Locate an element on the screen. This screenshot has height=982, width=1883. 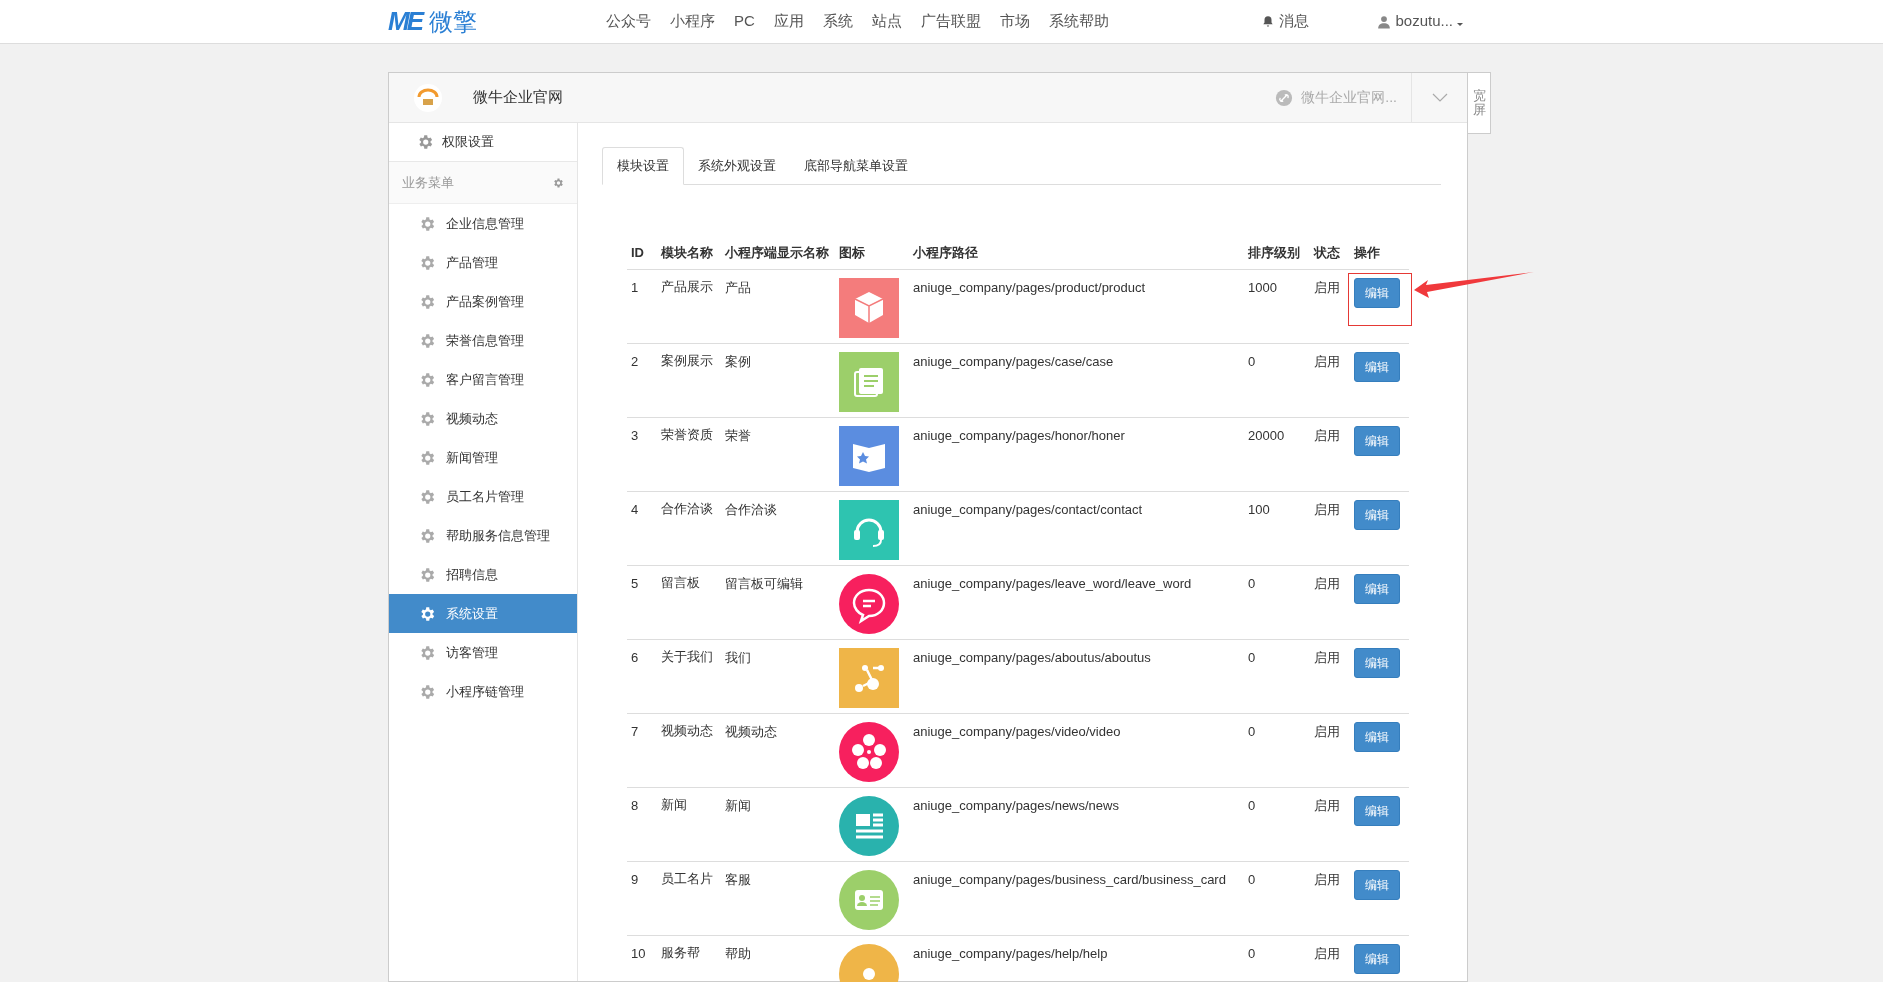
caret-icon is located at coordinates (1460, 24).